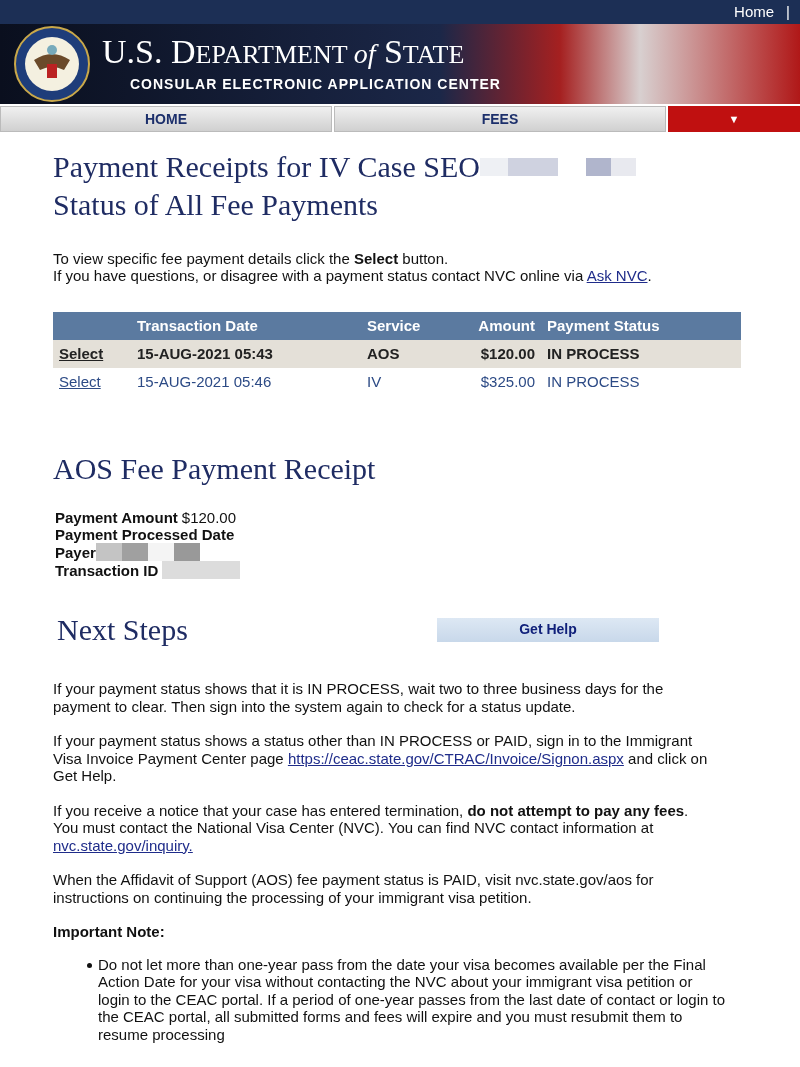  Describe the element at coordinates (507, 353) in the screenshot. I see `table-cell: $120.00` at that location.